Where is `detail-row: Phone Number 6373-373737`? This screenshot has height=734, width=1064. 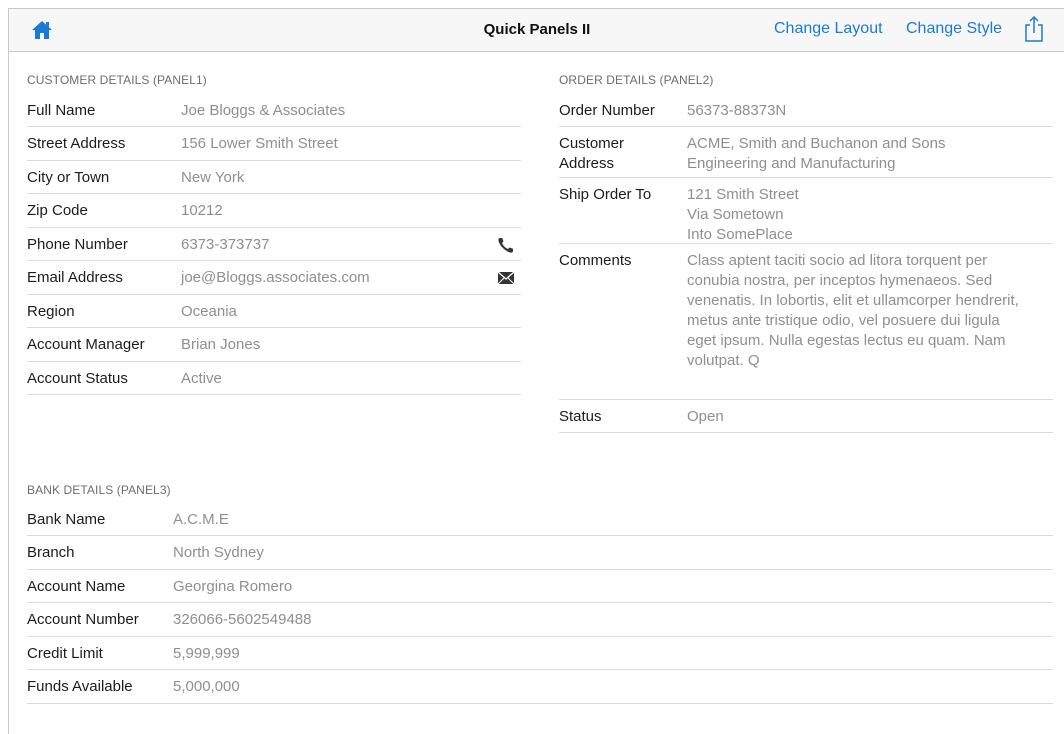 detail-row: Phone Number 6373-373737 is located at coordinates (274, 244).